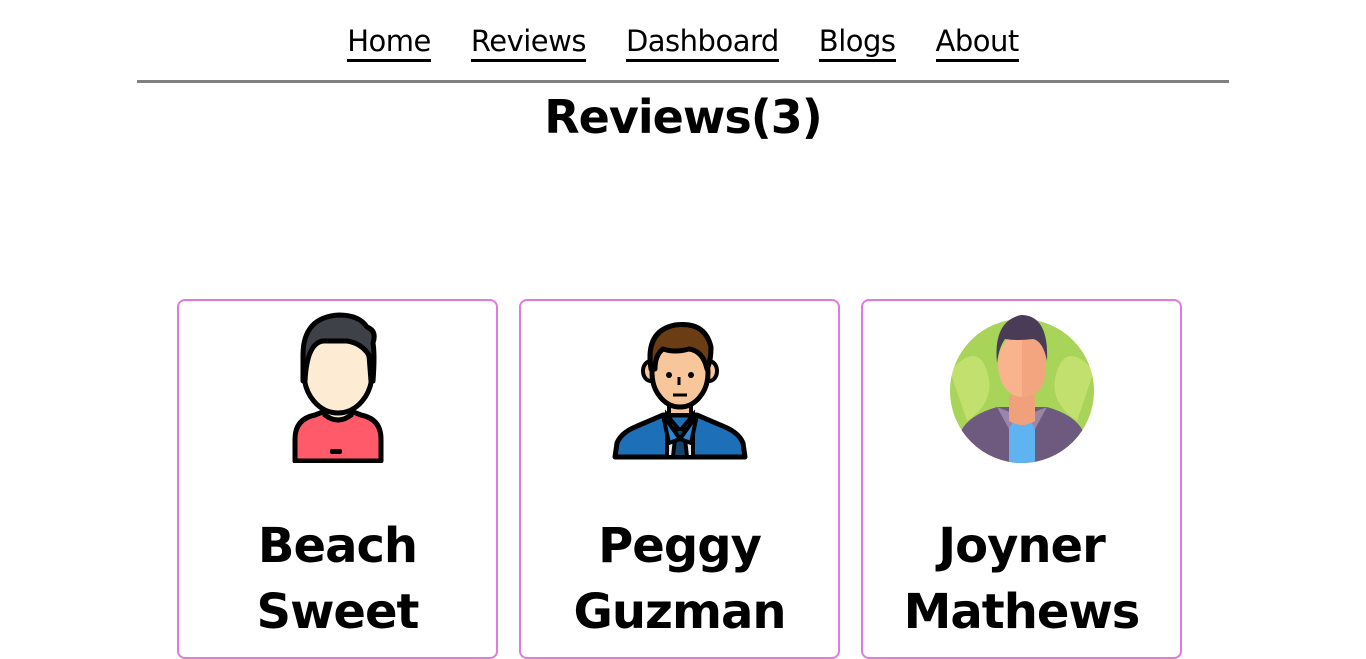 This screenshot has width=1366, height=659. I want to click on reviewer-name: Joyner Mathews, so click(1021, 579).